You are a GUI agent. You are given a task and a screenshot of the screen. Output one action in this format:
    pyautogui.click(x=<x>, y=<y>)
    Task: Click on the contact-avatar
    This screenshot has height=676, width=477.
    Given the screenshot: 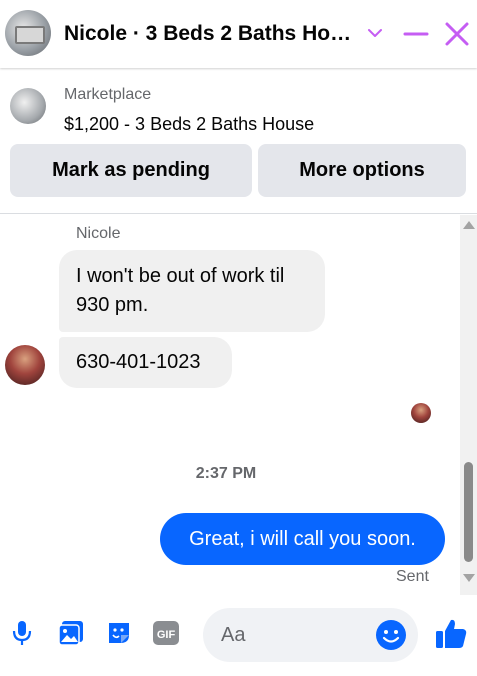 What is the action you would take?
    pyautogui.click(x=25, y=365)
    